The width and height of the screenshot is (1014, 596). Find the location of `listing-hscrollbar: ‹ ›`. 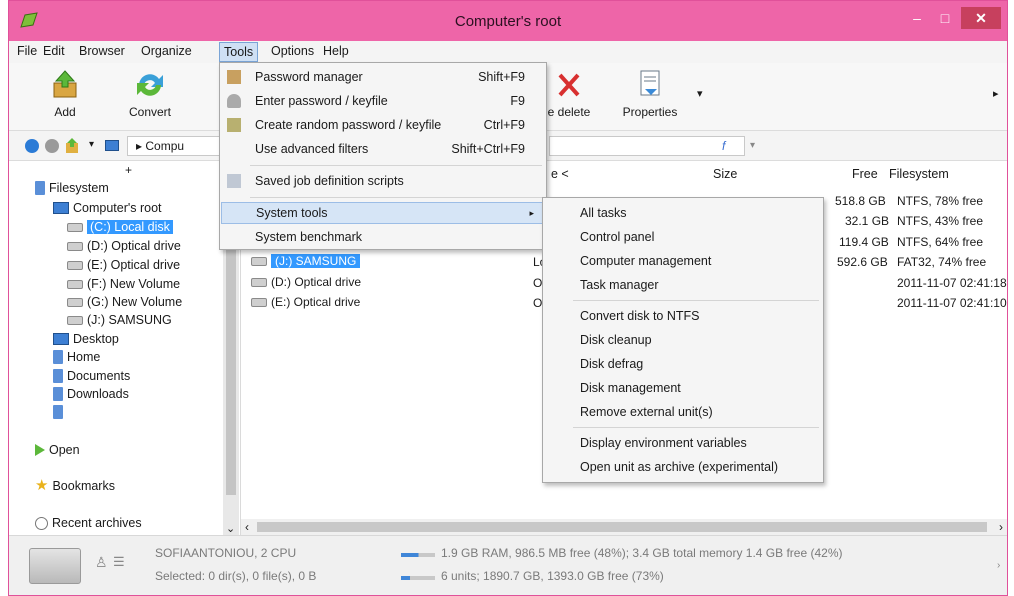

listing-hscrollbar: ‹ › is located at coordinates (624, 527).